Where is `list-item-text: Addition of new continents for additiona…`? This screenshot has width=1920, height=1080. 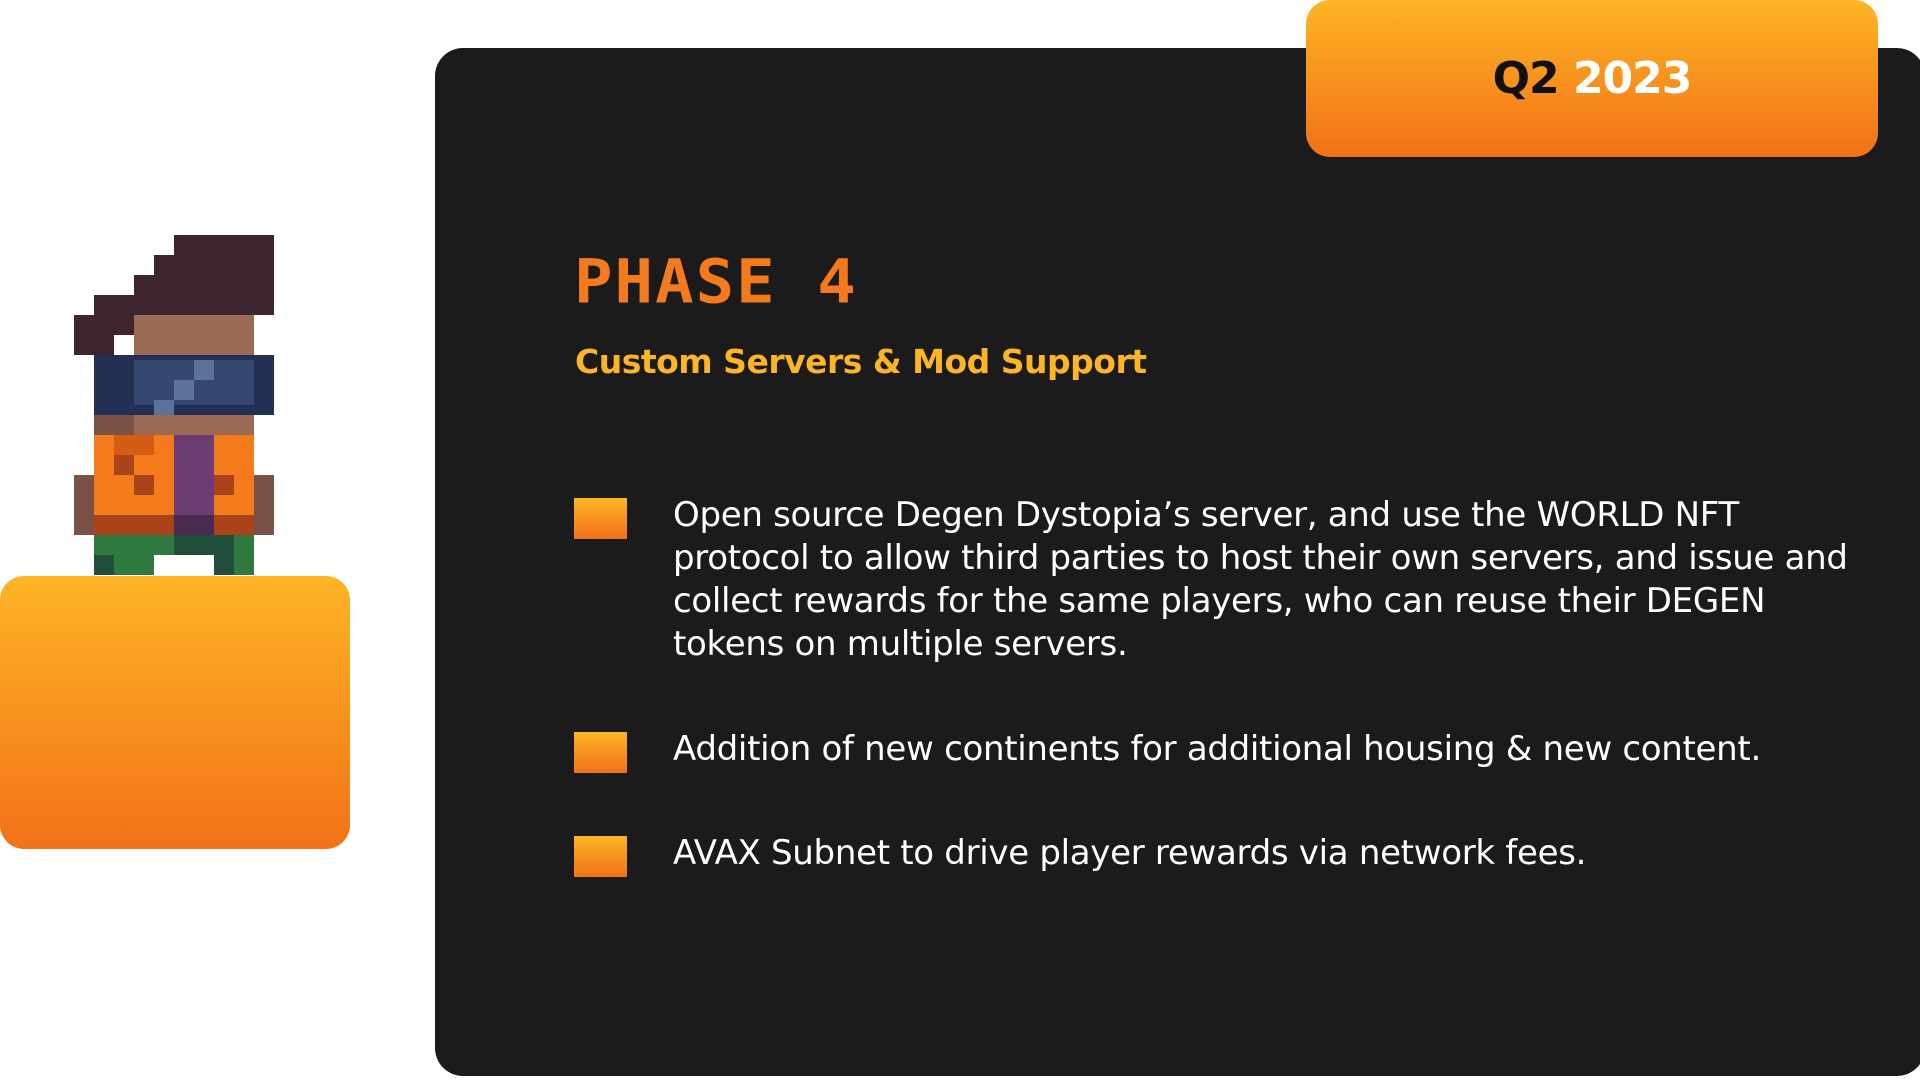
list-item-text: Addition of new continents for additiona… is located at coordinates (1217, 749).